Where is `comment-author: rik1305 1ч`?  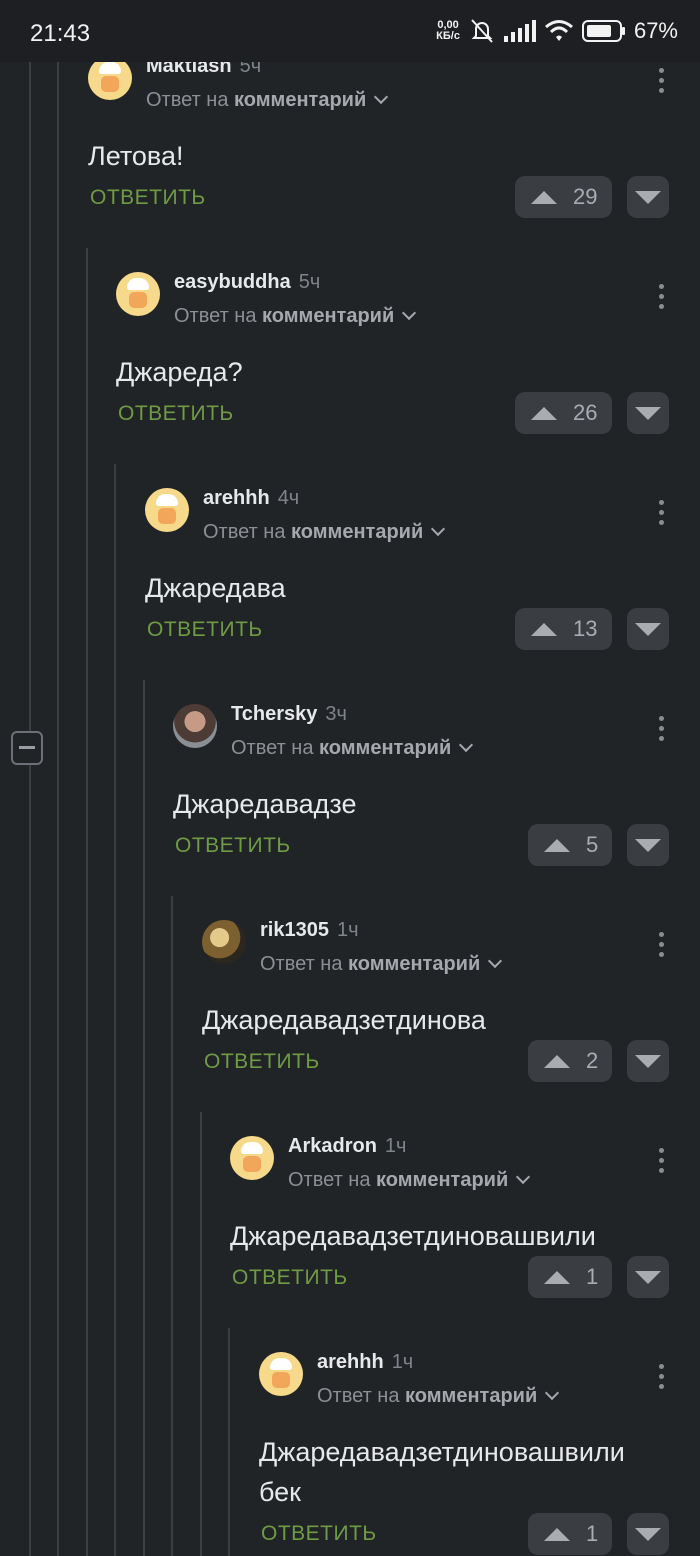 comment-author: rik1305 1ч is located at coordinates (309, 930).